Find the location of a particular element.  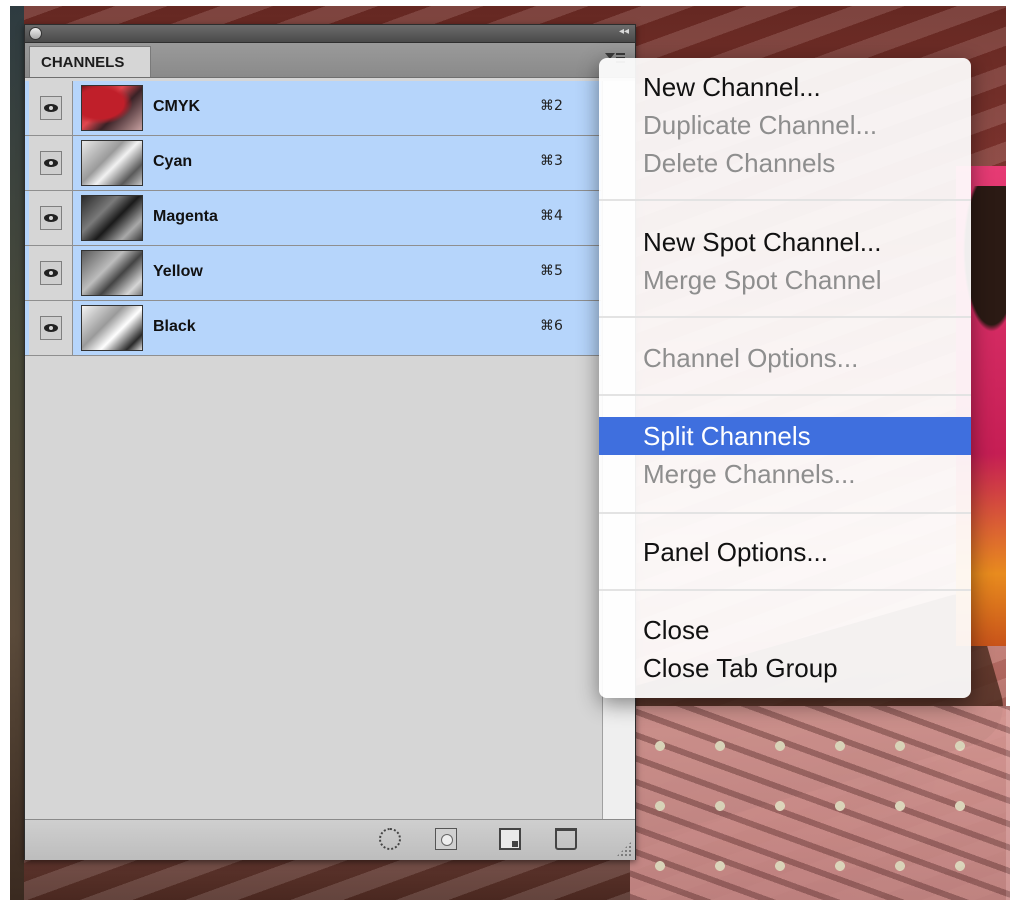

tab-channels: CHANNELS is located at coordinates (90, 61).